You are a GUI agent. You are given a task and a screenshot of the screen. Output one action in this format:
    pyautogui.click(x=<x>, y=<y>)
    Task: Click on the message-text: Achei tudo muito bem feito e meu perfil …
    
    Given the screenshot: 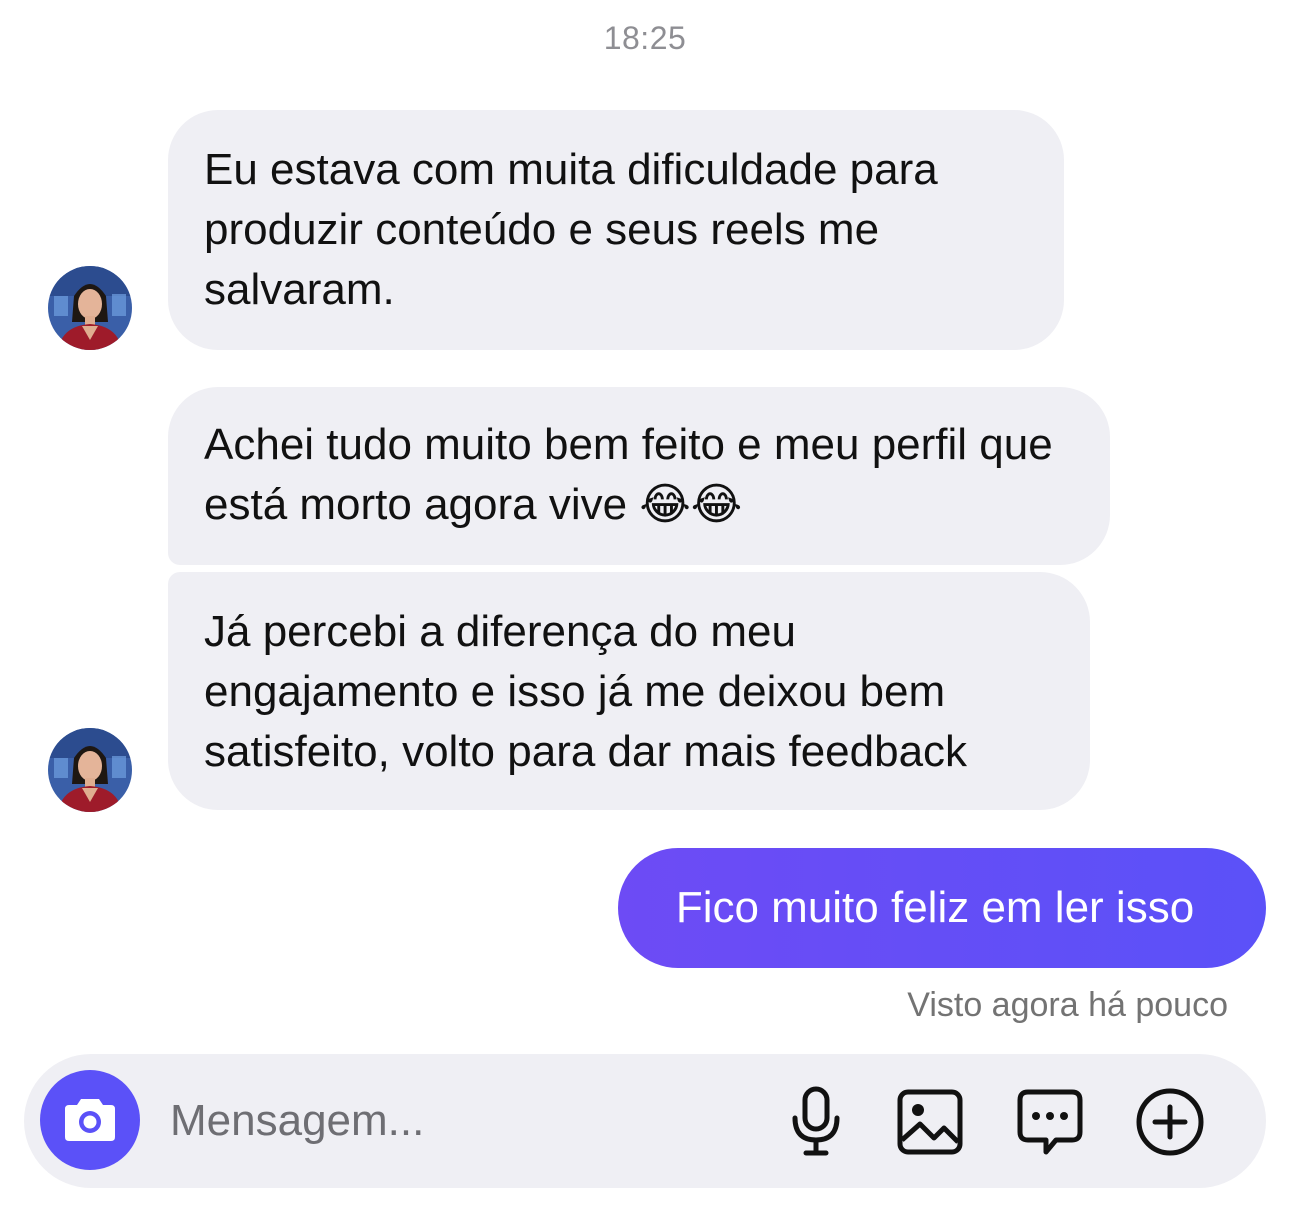 What is the action you would take?
    pyautogui.click(x=628, y=474)
    